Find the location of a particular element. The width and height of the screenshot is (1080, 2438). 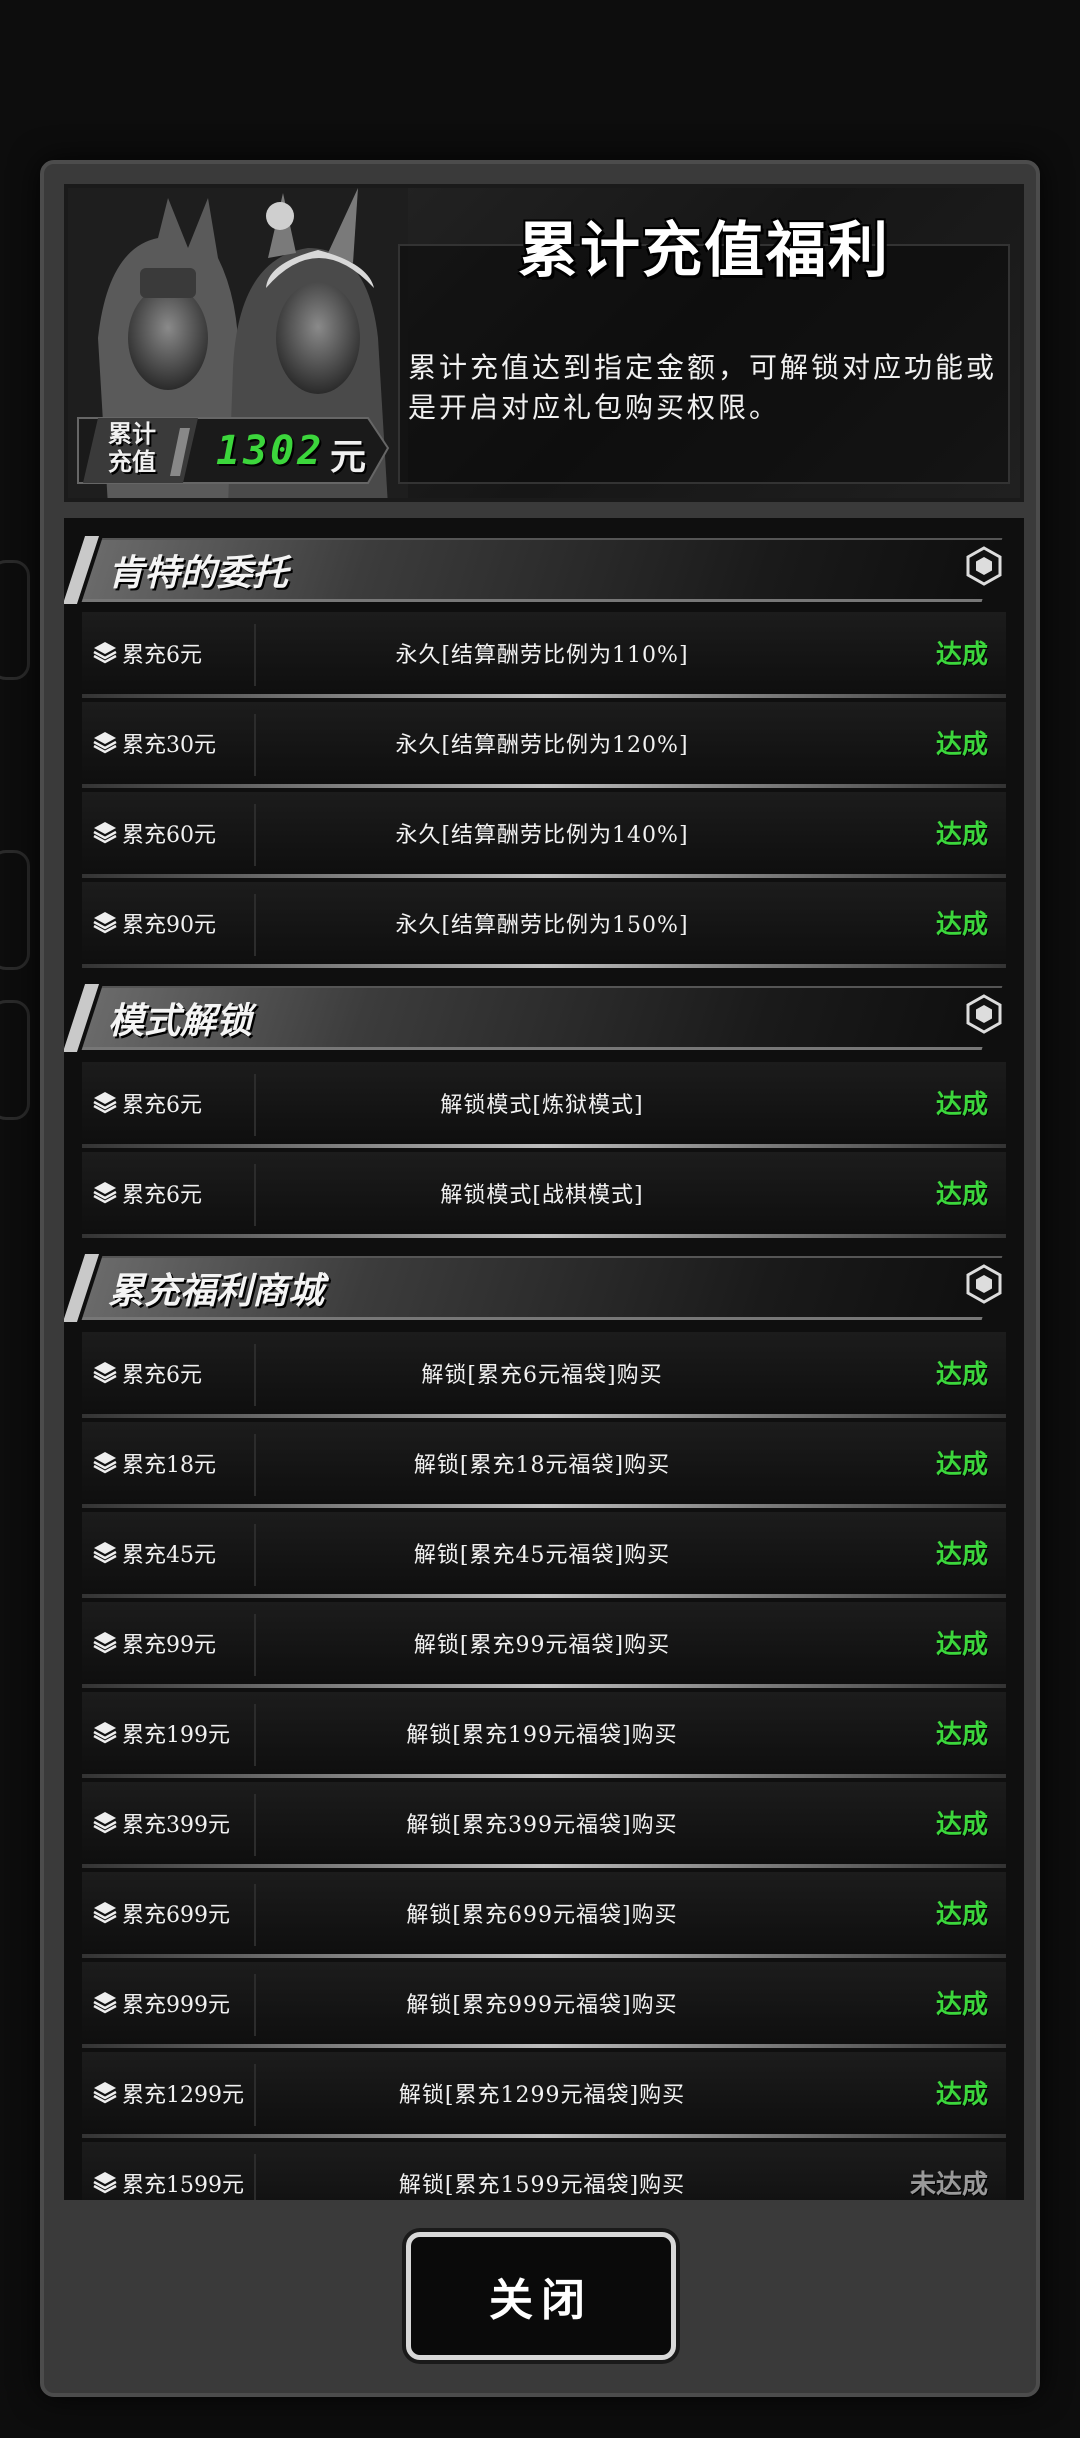

page-title: 累计充值福利 is located at coordinates (704, 251).